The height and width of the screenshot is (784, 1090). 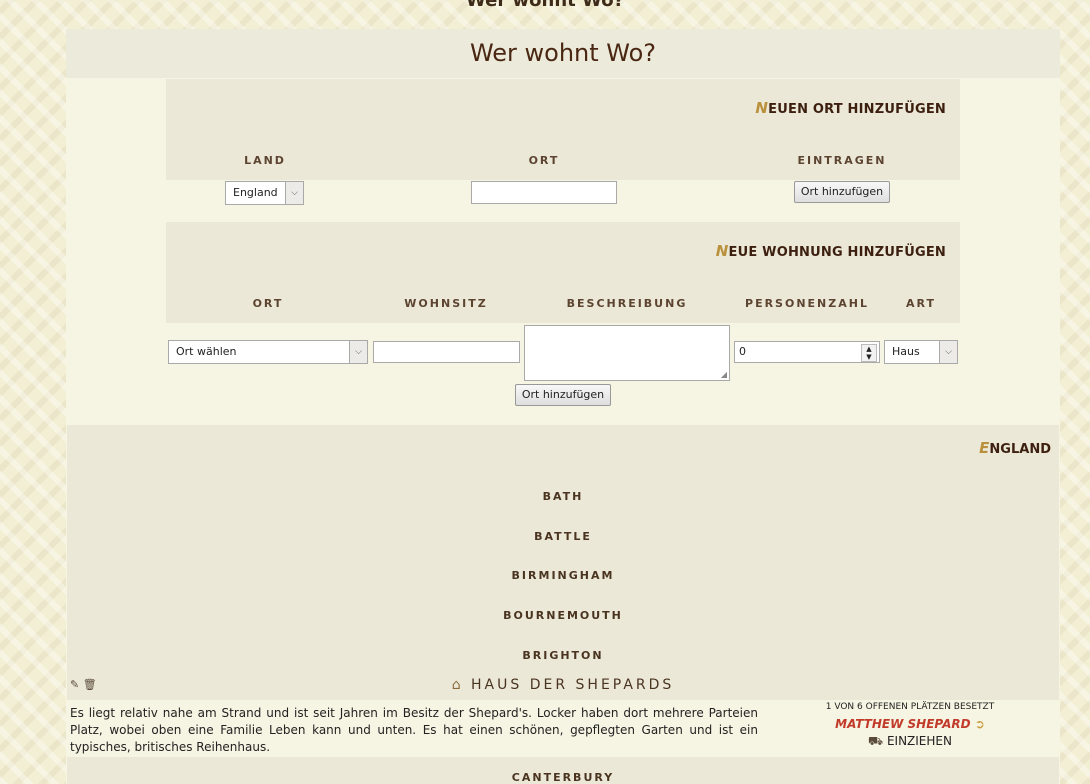 I want to click on col-wohnsitz: WOHNSITZ, so click(x=446, y=303).